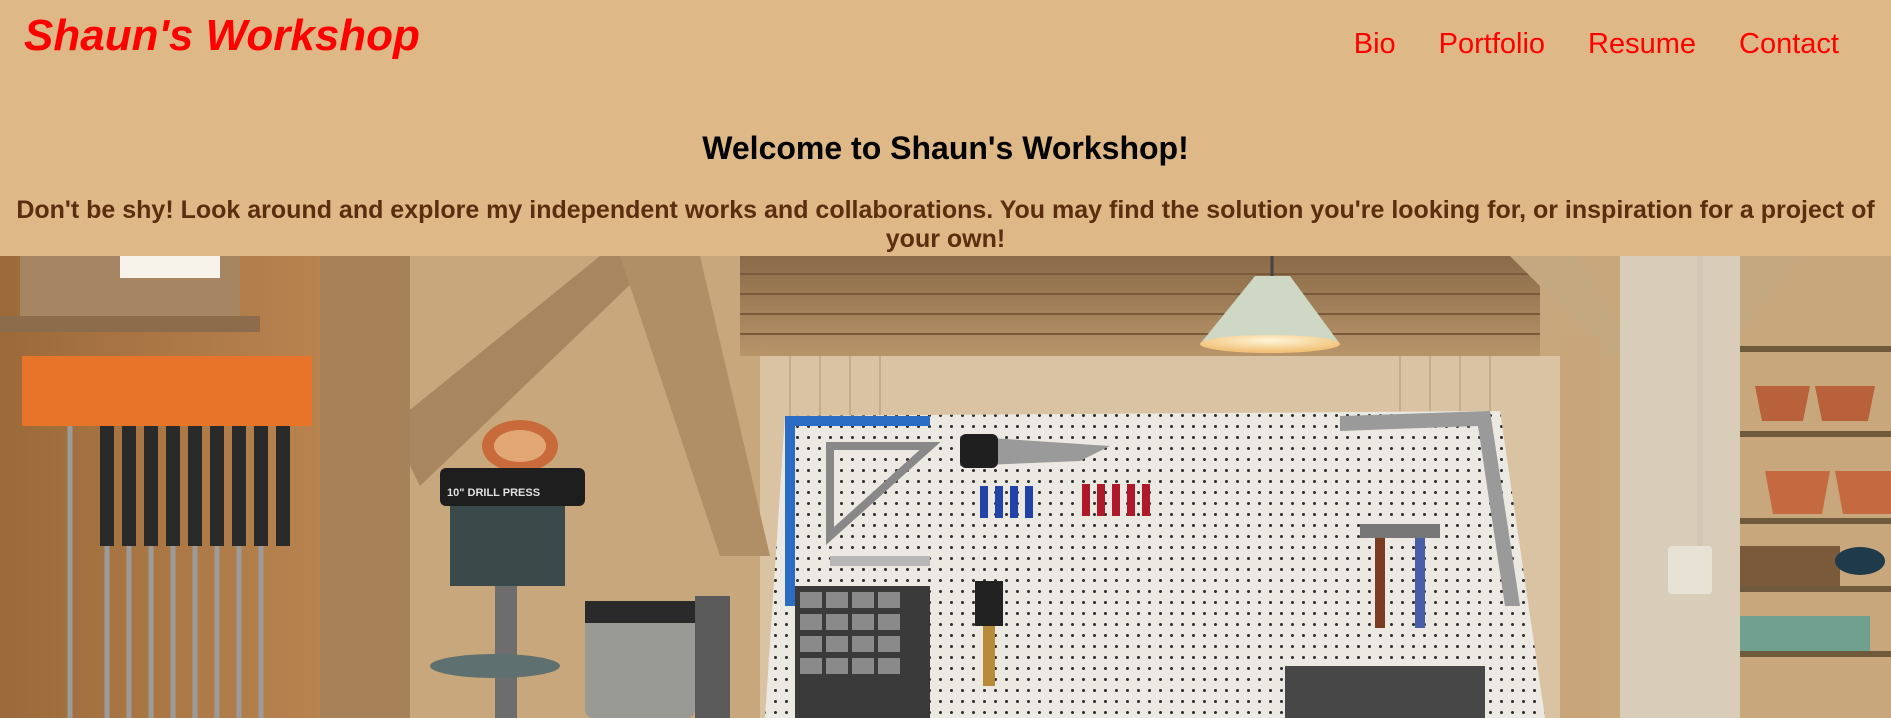 Image resolution: width=1891 pixels, height=718 pixels. What do you see at coordinates (1642, 44) in the screenshot?
I see `nav-resume-link: Resume` at bounding box center [1642, 44].